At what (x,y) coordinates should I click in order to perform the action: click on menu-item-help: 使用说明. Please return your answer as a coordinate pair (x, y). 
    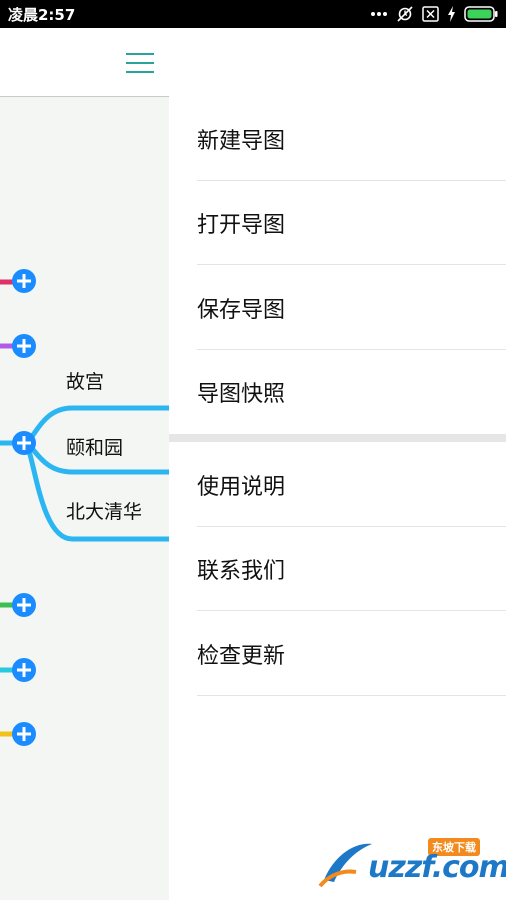
    Looking at the image, I should click on (351, 485).